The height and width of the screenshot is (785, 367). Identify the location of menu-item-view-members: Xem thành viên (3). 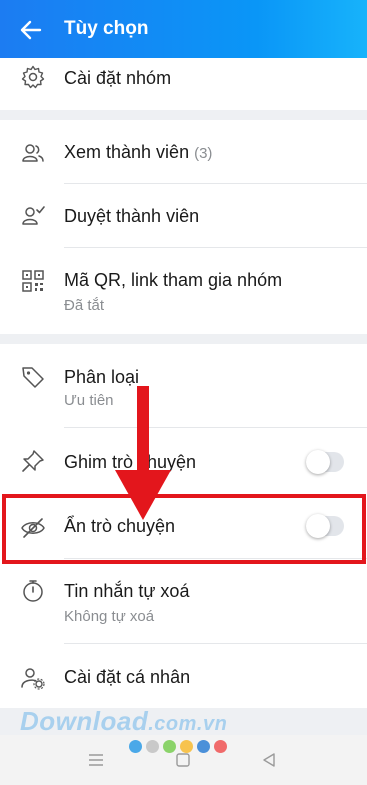
(183, 152).